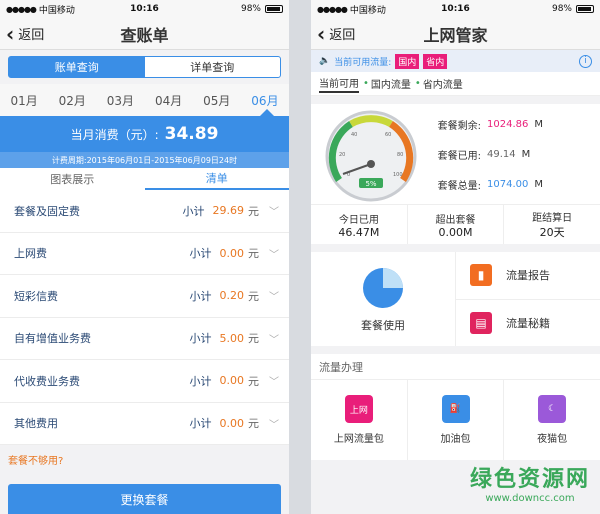 The height and width of the screenshot is (514, 600). Describe the element at coordinates (530, 498) in the screenshot. I see `watermark-url: www.downcc.com` at that location.